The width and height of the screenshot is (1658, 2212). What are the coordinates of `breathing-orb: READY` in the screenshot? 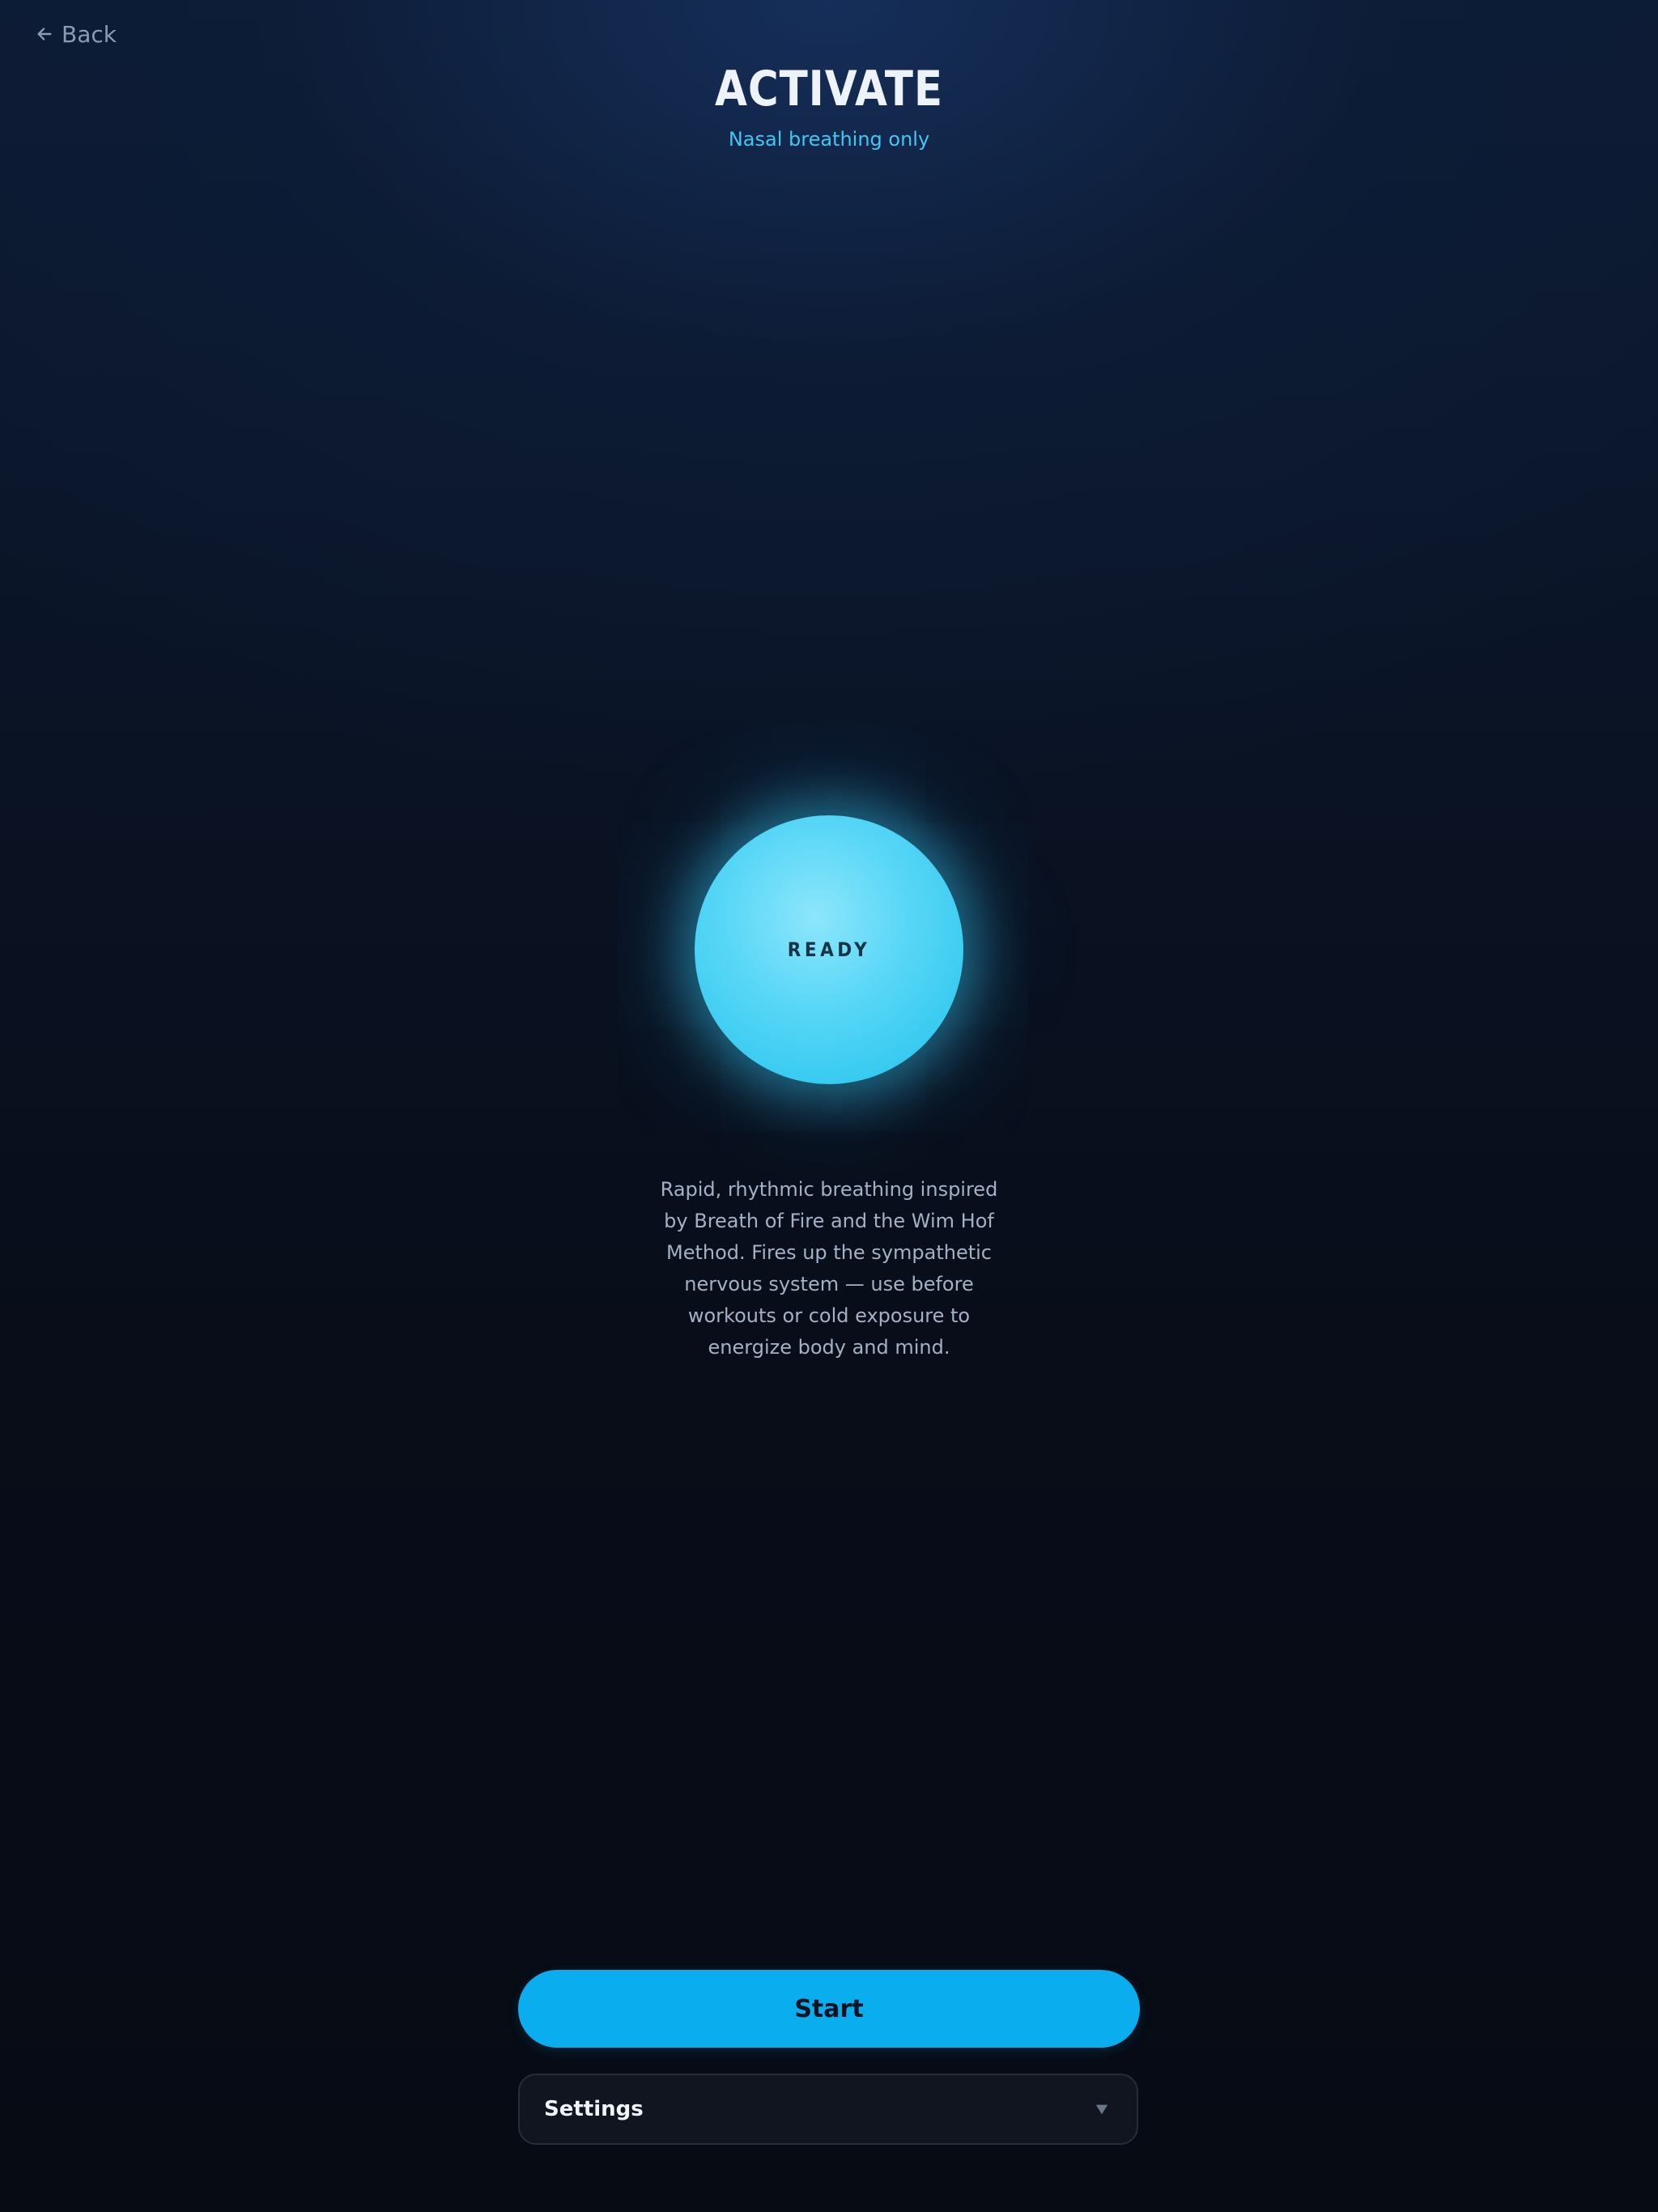 It's located at (829, 950).